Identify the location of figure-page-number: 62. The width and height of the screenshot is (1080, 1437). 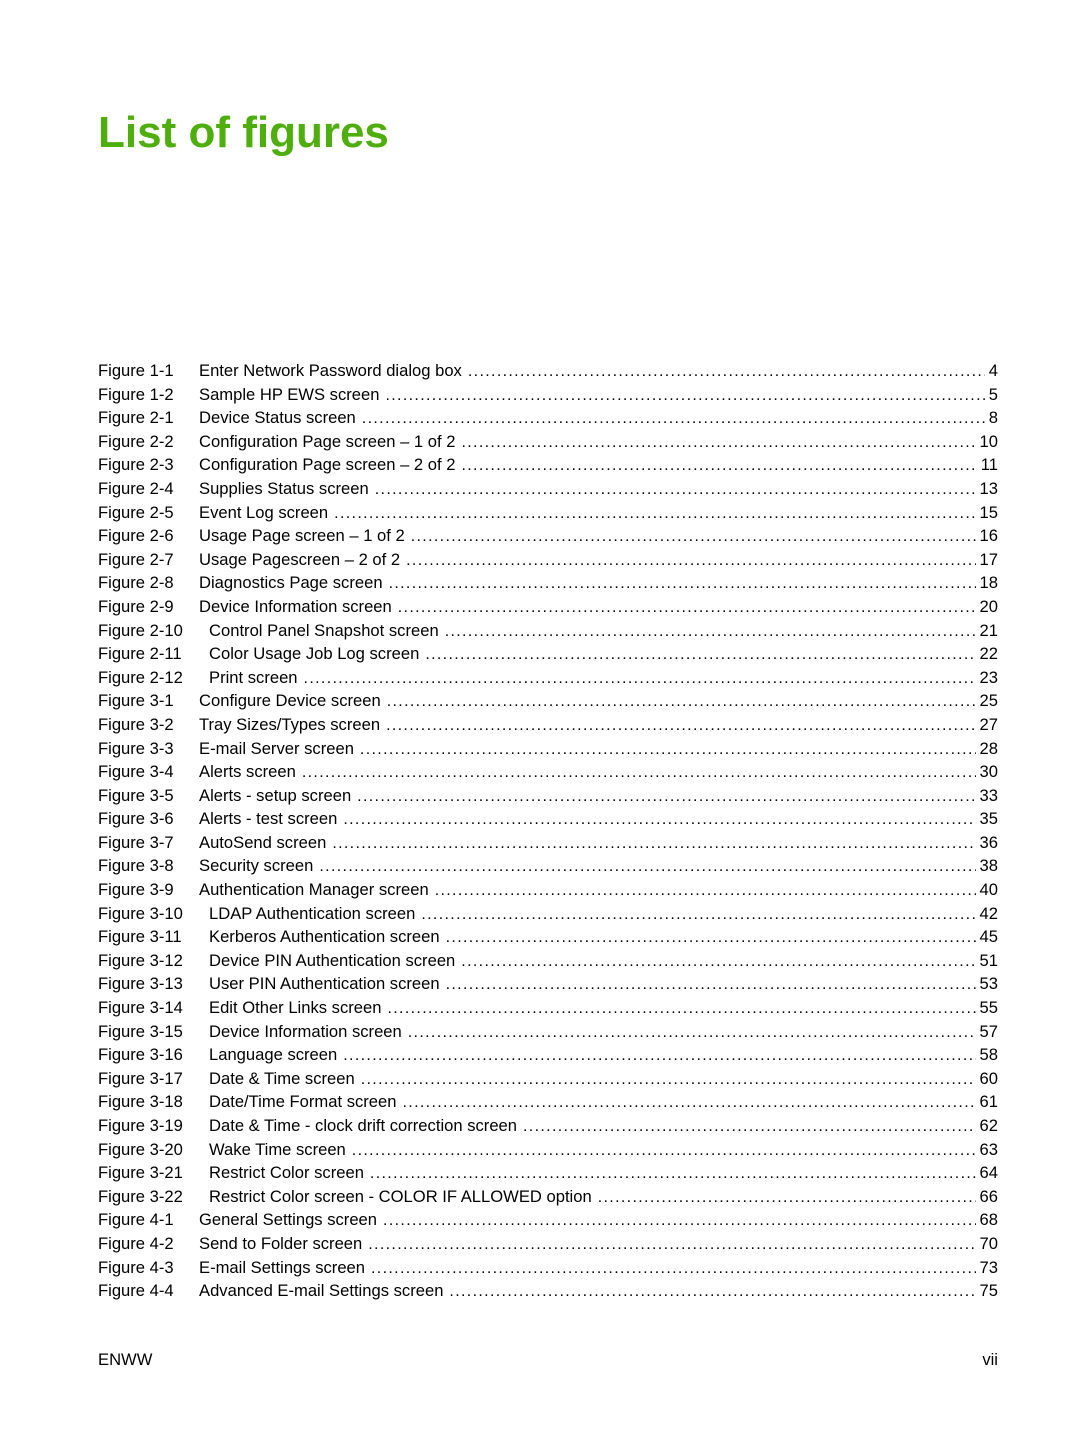
(989, 1126).